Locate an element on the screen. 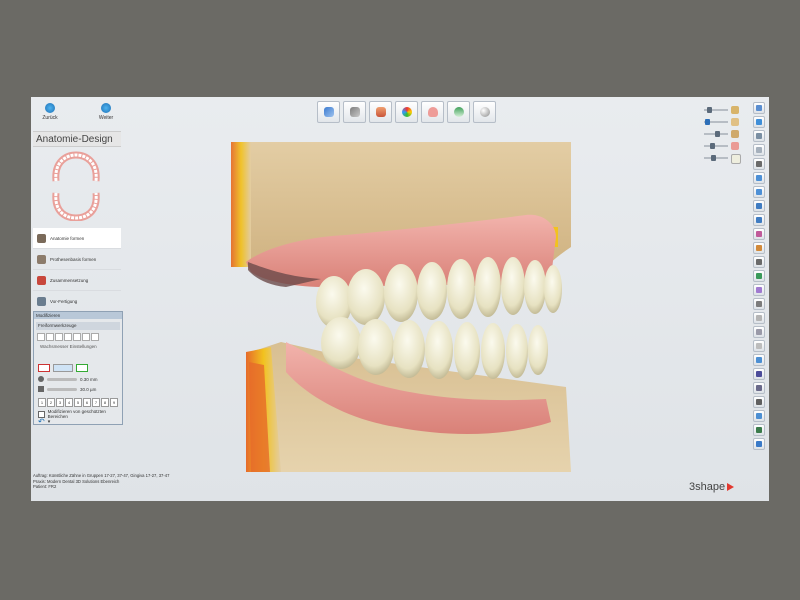  rotate-tool-icon is located at coordinates (95, 337).